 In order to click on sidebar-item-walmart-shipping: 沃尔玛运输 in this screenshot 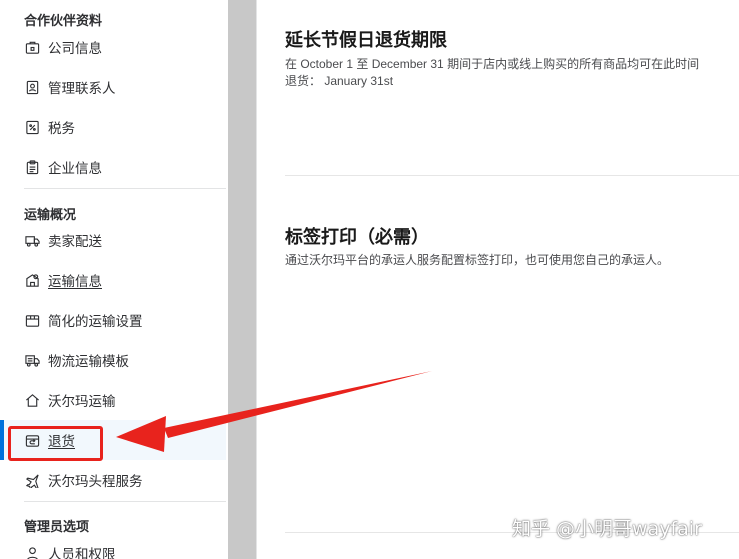, I will do `click(113, 400)`.